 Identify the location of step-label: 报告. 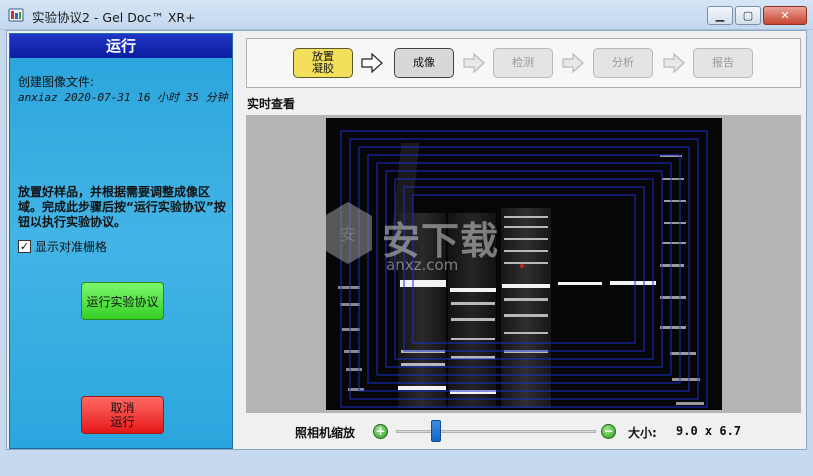
(723, 62).